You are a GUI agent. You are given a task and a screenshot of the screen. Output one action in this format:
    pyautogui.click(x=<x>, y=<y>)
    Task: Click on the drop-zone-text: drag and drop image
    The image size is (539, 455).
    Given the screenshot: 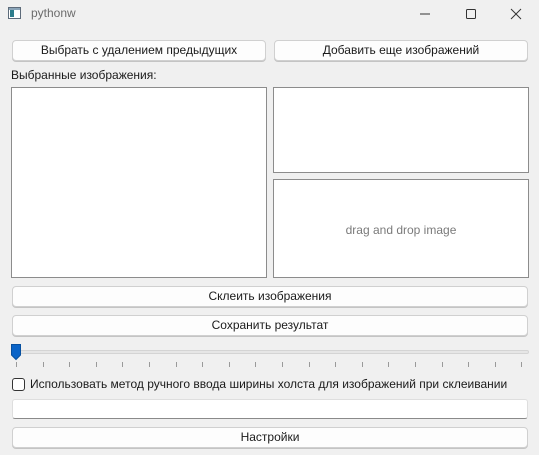 What is the action you would take?
    pyautogui.click(x=401, y=230)
    